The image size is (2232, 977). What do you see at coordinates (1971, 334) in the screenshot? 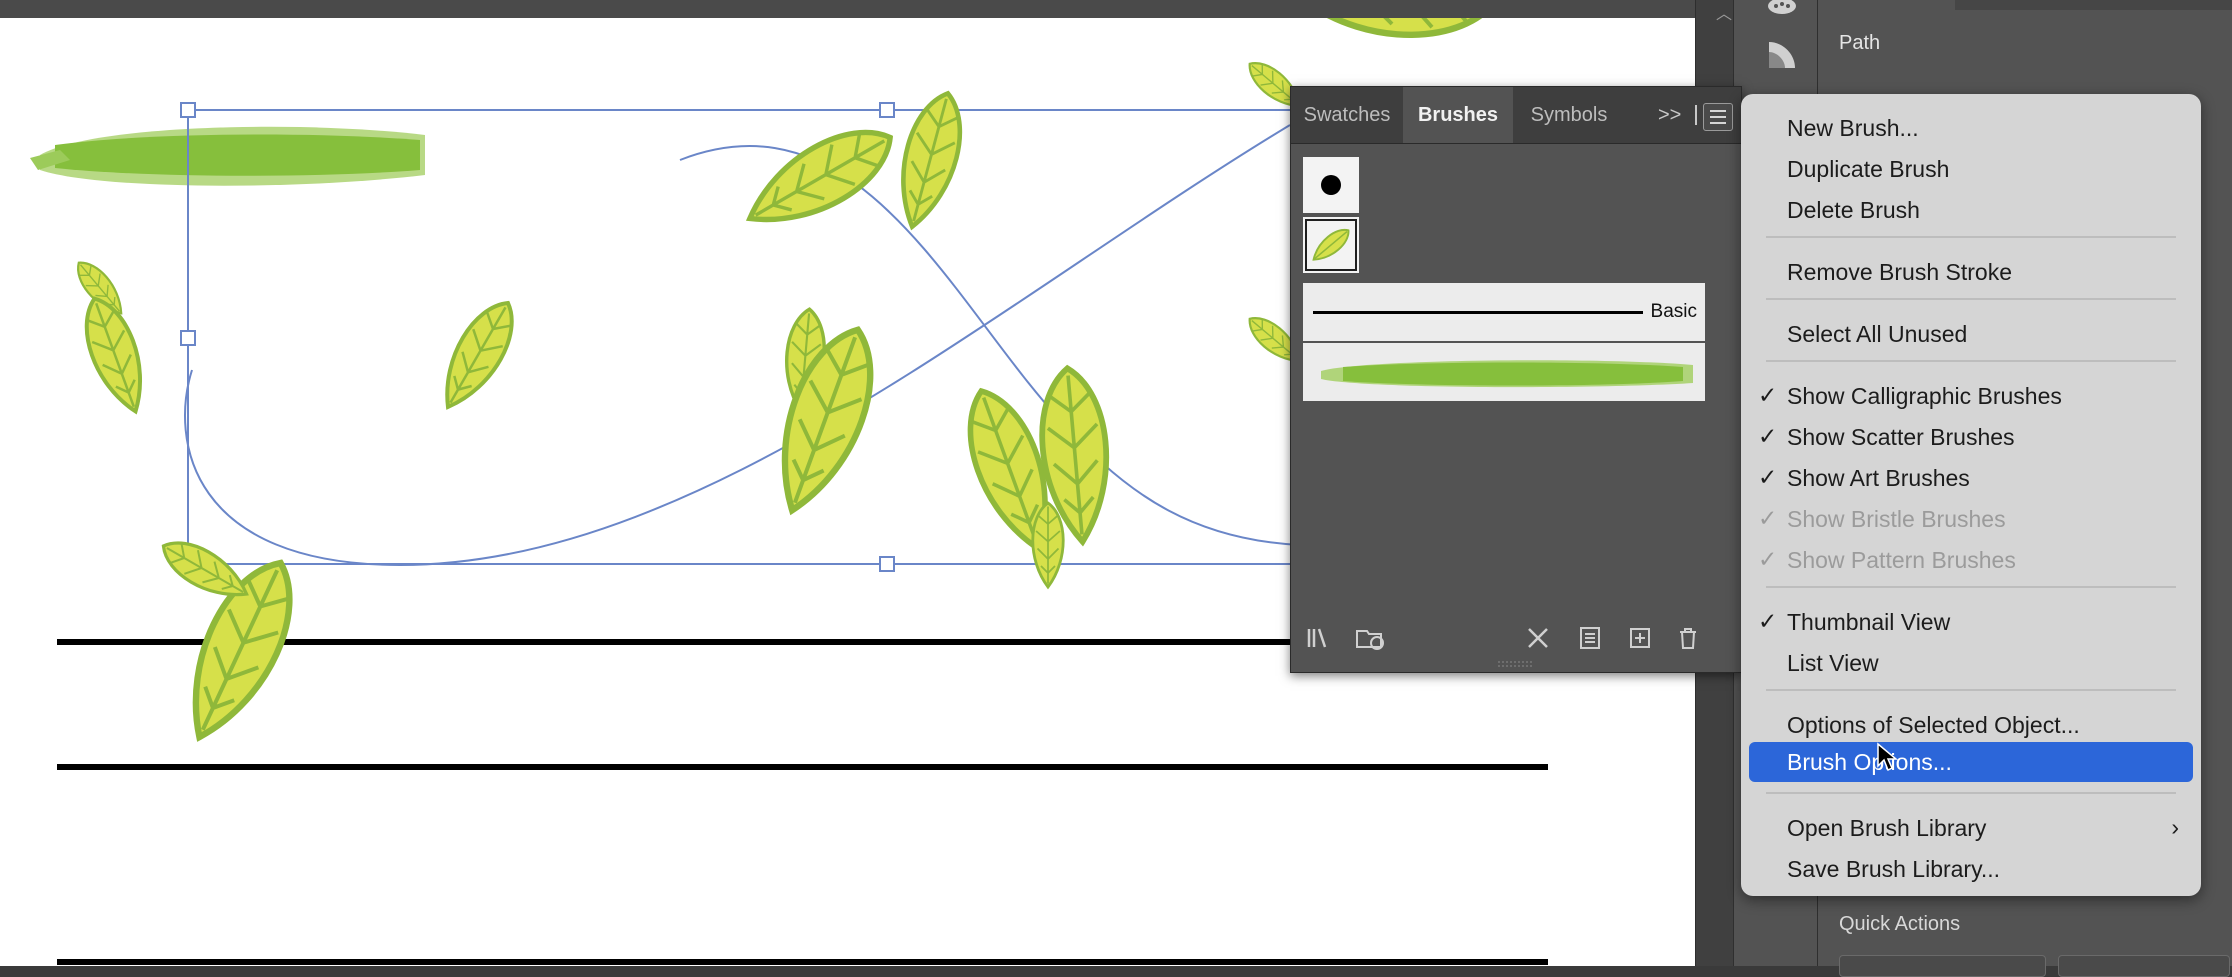
I see `menu-item-select-all-unused: Select All Unused` at bounding box center [1971, 334].